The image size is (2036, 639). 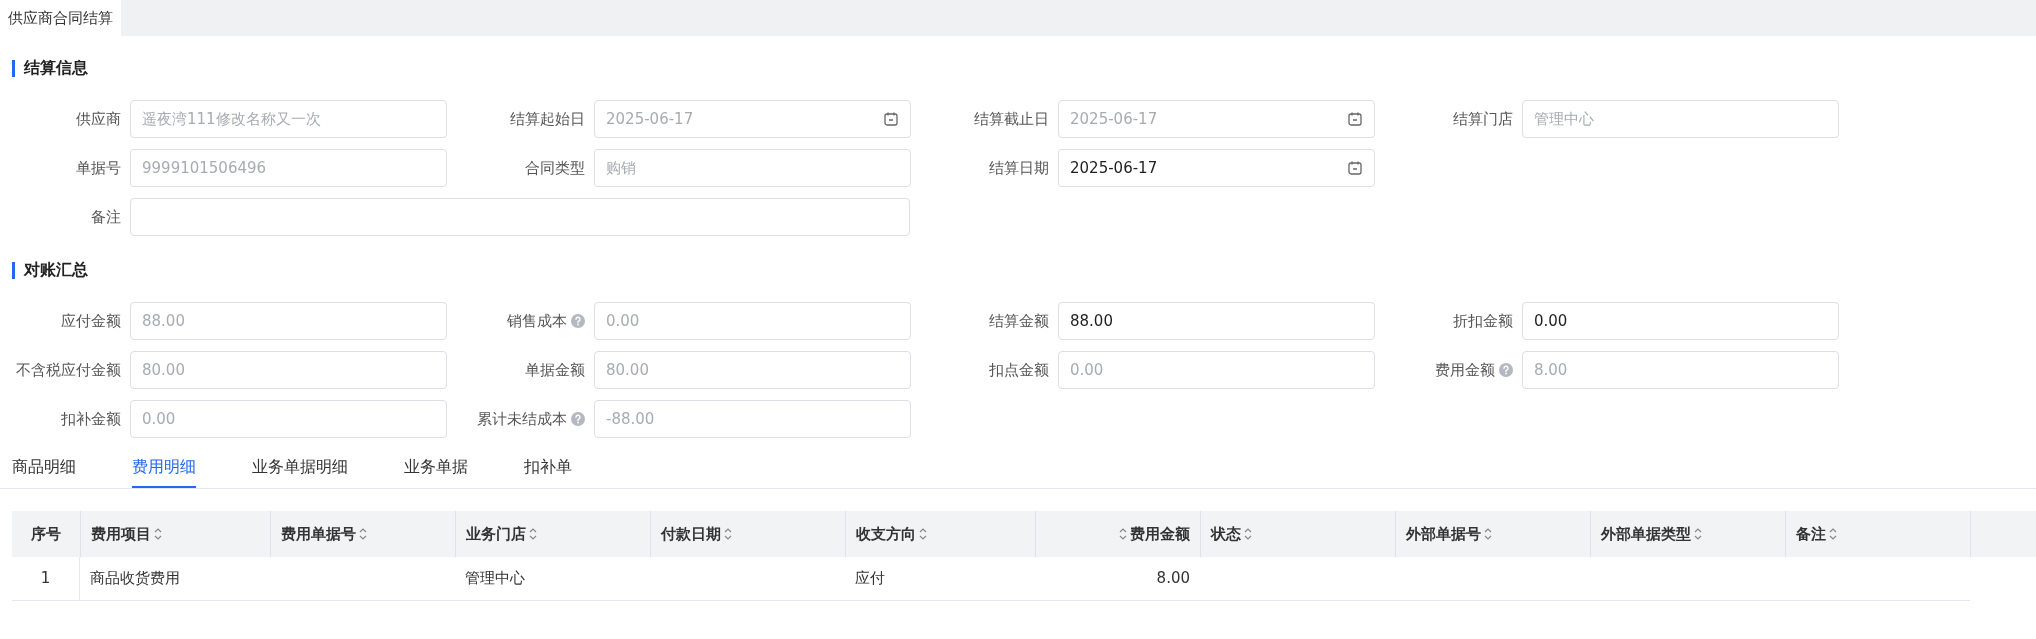 What do you see at coordinates (537, 321) in the screenshot?
I see `field-label: 销售成本` at bounding box center [537, 321].